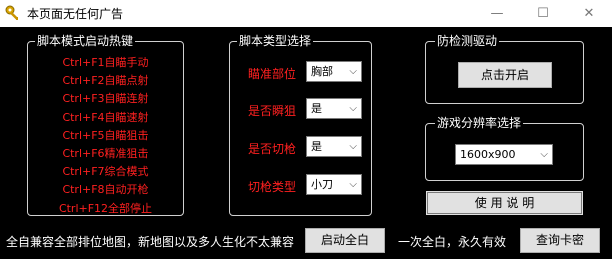 The width and height of the screenshot is (612, 259). What do you see at coordinates (272, 149) in the screenshot?
I see `switch-gun-label: 是否切枪` at bounding box center [272, 149].